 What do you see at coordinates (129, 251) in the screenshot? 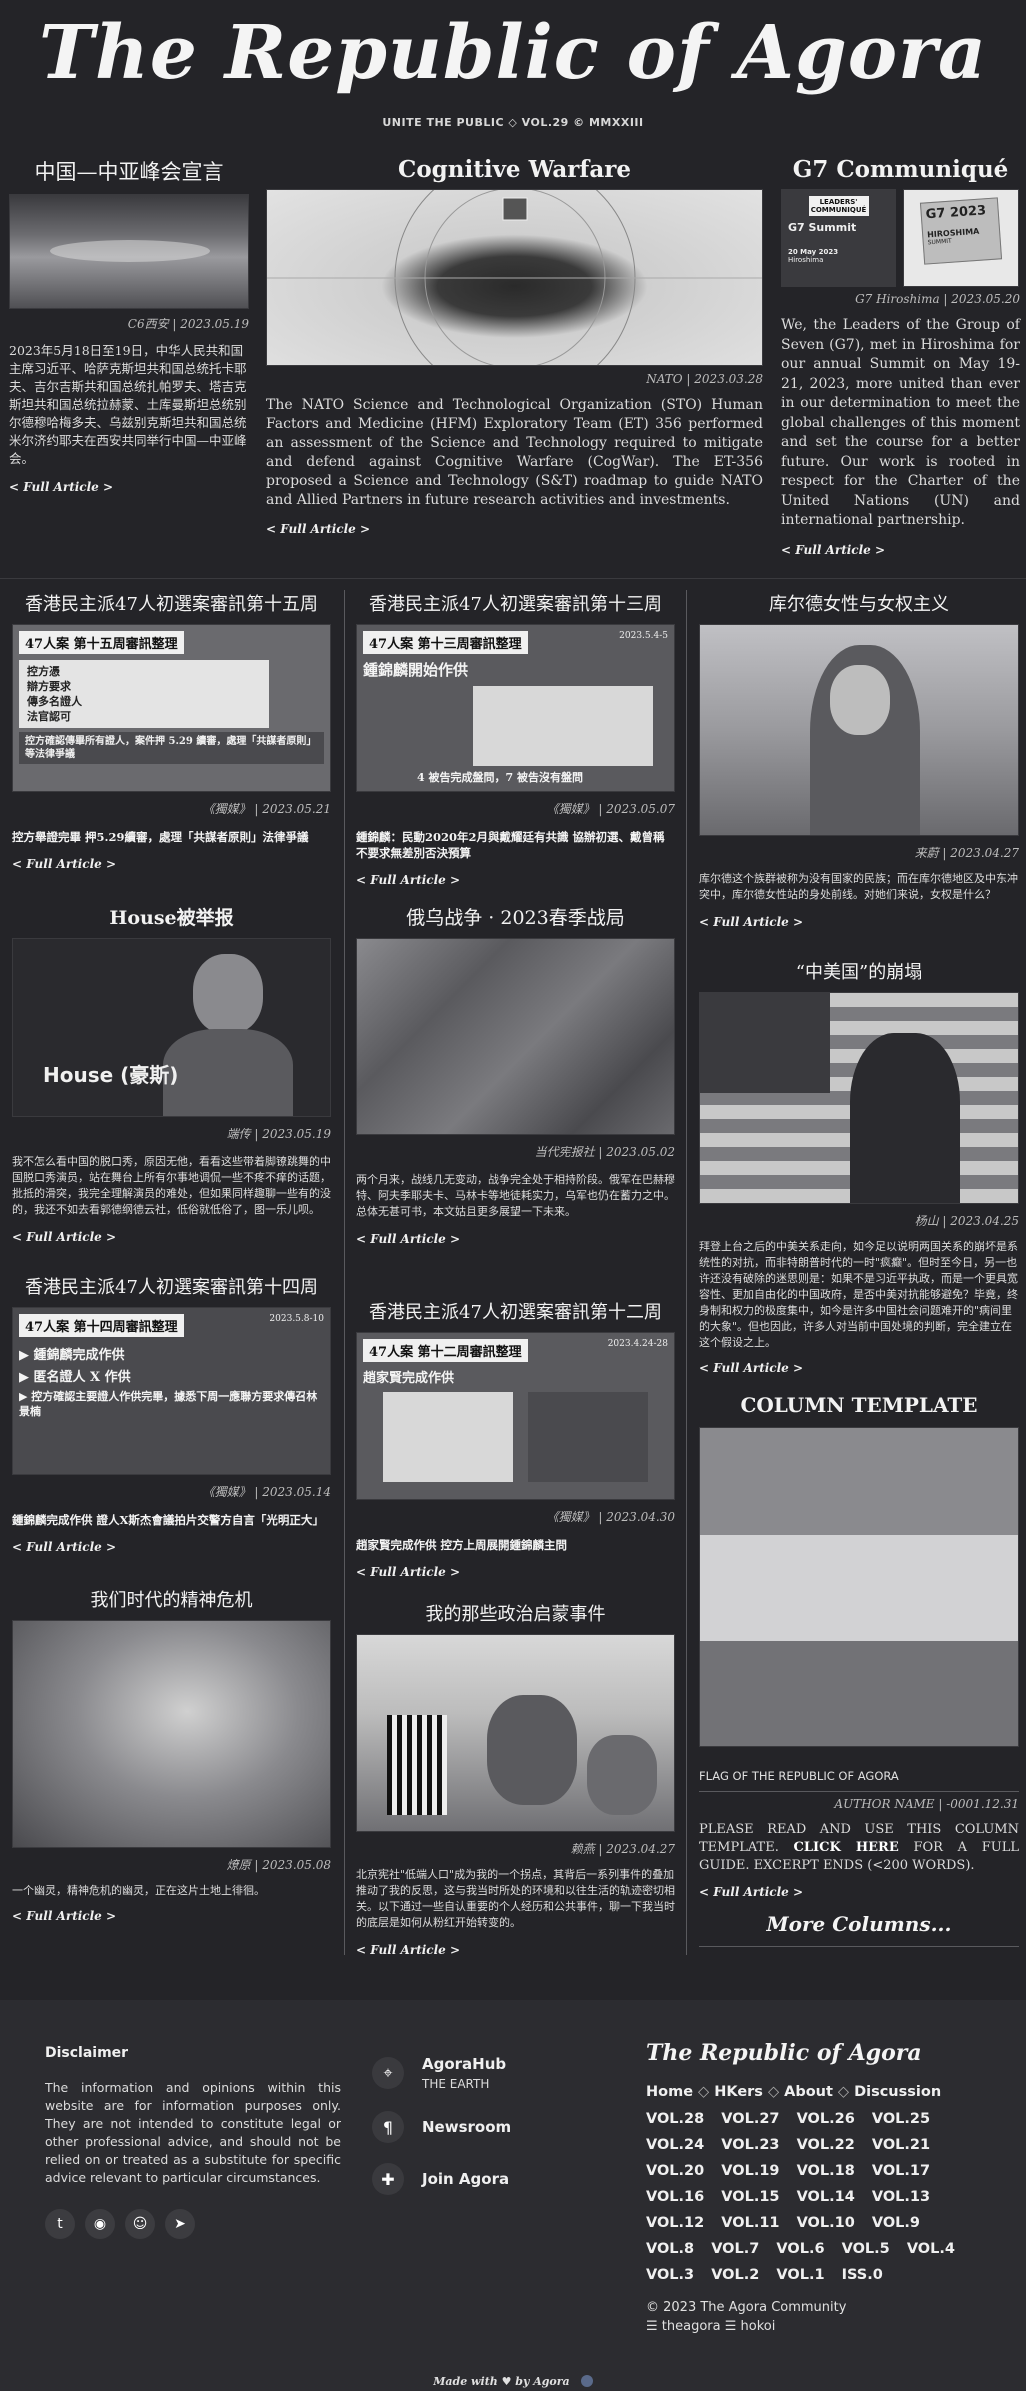
I see `article-image` at bounding box center [129, 251].